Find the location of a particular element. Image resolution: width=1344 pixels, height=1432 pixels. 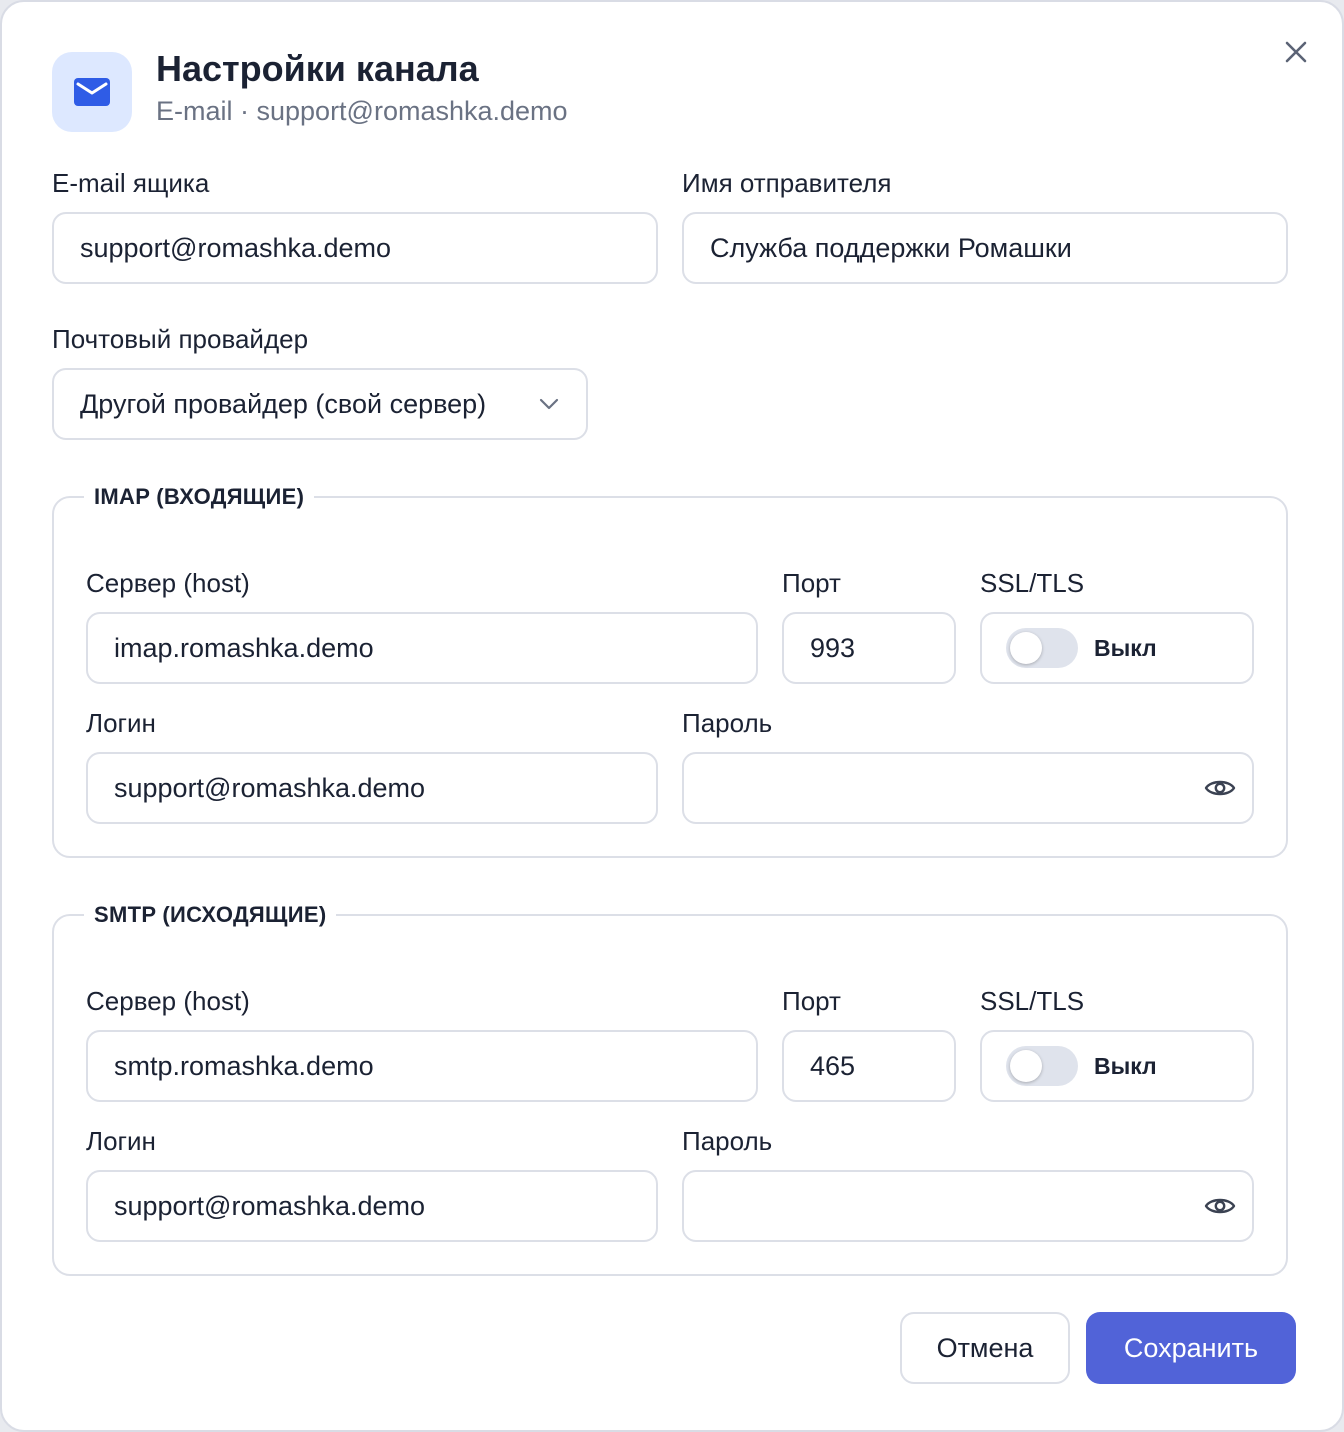

mailbox-input: support@romashka.demo is located at coordinates (355, 248).